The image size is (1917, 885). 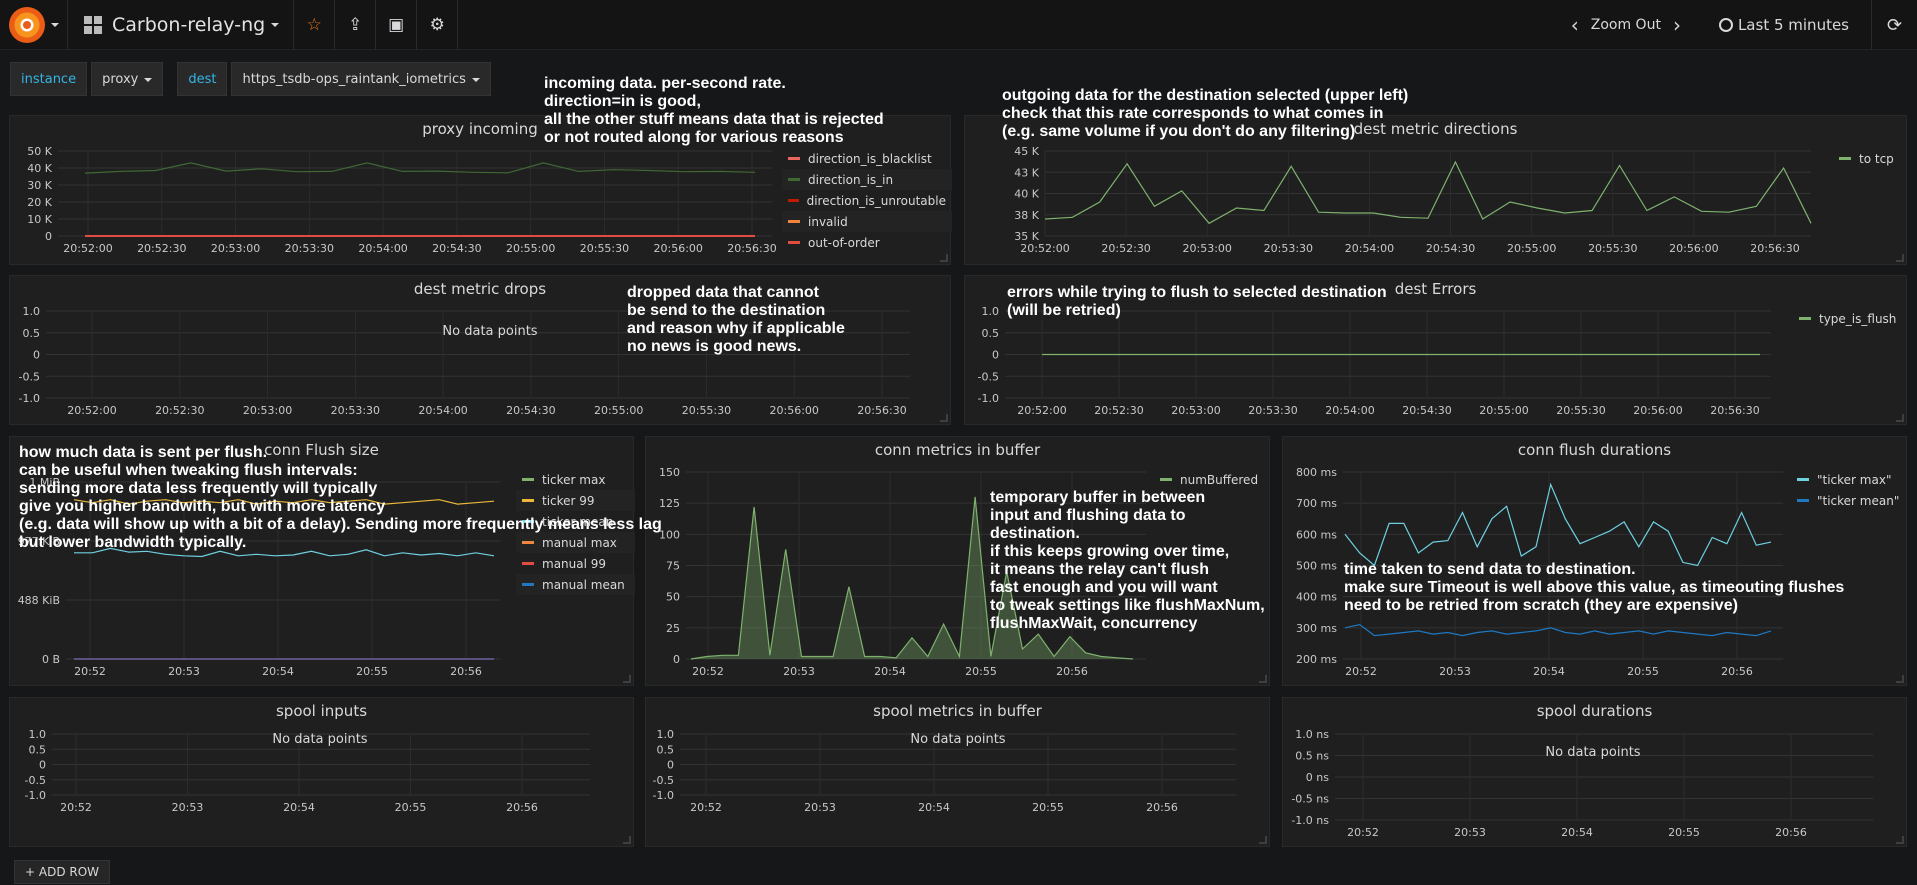 I want to click on legend-item: out-of-order, so click(x=867, y=242).